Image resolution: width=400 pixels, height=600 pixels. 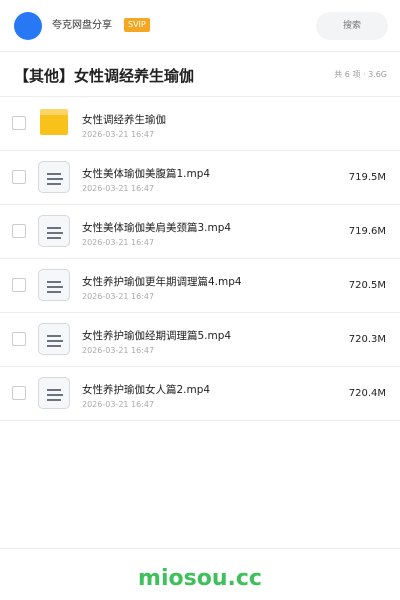 What do you see at coordinates (200, 75) in the screenshot?
I see `folder-title-bar: 【其他】女性调经养生瑜伽 共 6 项 · 3.6G` at bounding box center [200, 75].